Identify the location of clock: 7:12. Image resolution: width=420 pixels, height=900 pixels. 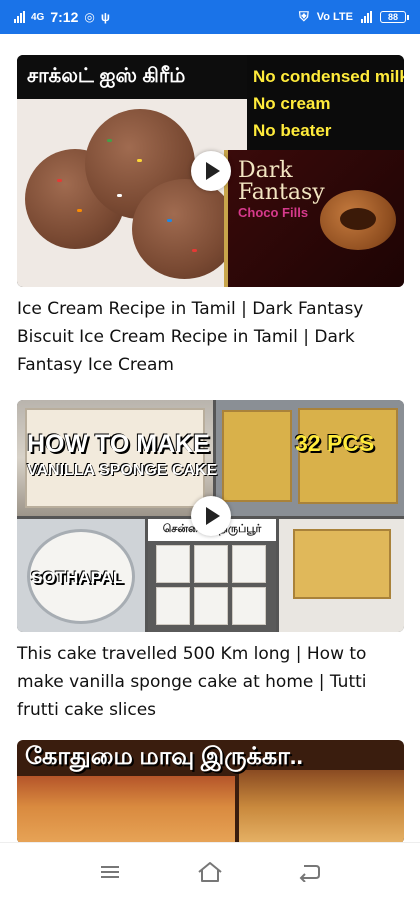
(64, 17).